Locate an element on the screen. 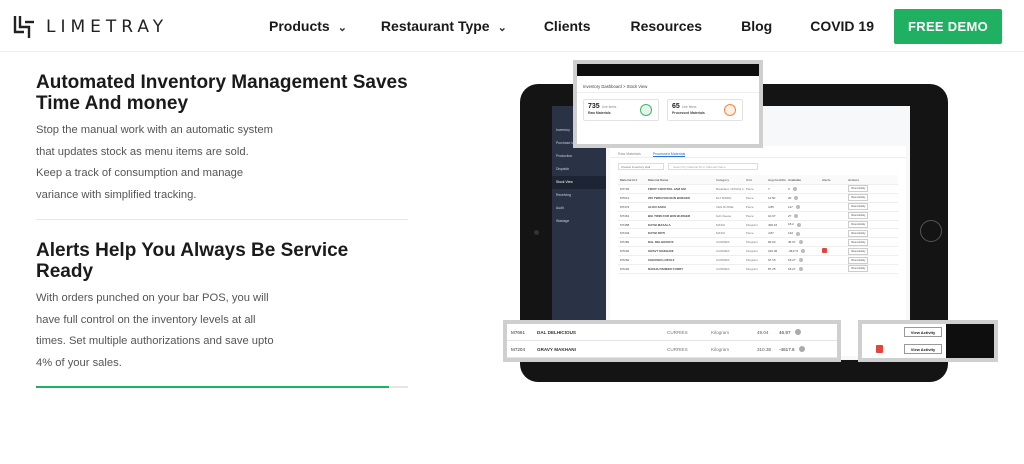  card-count-value: 735 is located at coordinates (594, 106).